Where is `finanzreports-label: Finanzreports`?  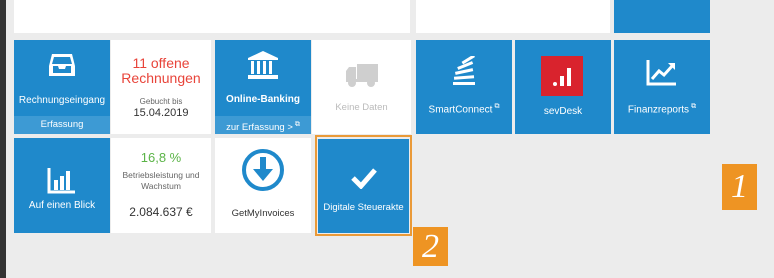
finanzreports-label: Finanzreports is located at coordinates (658, 110).